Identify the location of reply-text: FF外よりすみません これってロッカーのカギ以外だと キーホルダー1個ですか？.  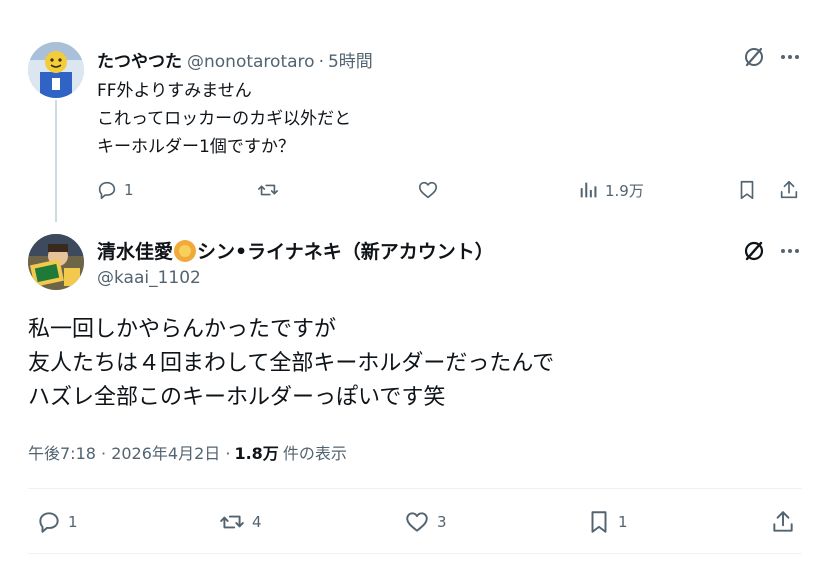
(224, 119).